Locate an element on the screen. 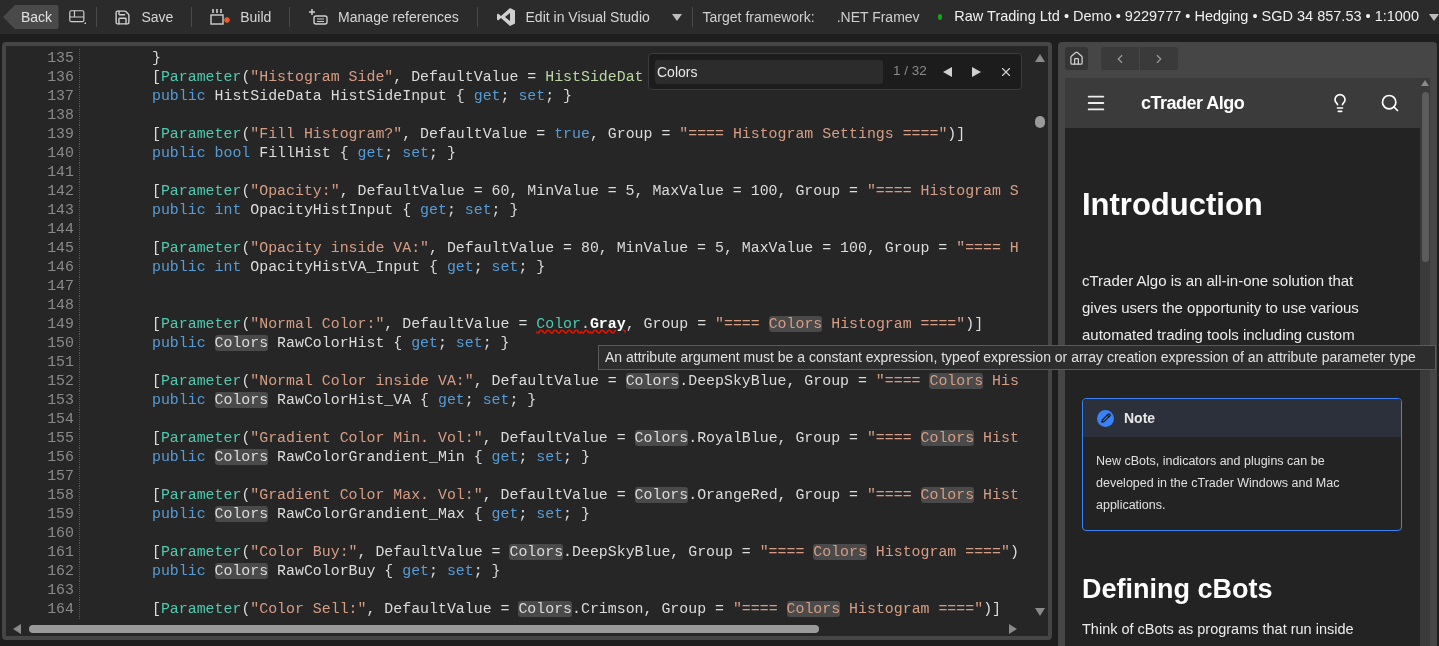 This screenshot has width=1439, height=646. toolbar-button: Build is located at coordinates (241, 17).